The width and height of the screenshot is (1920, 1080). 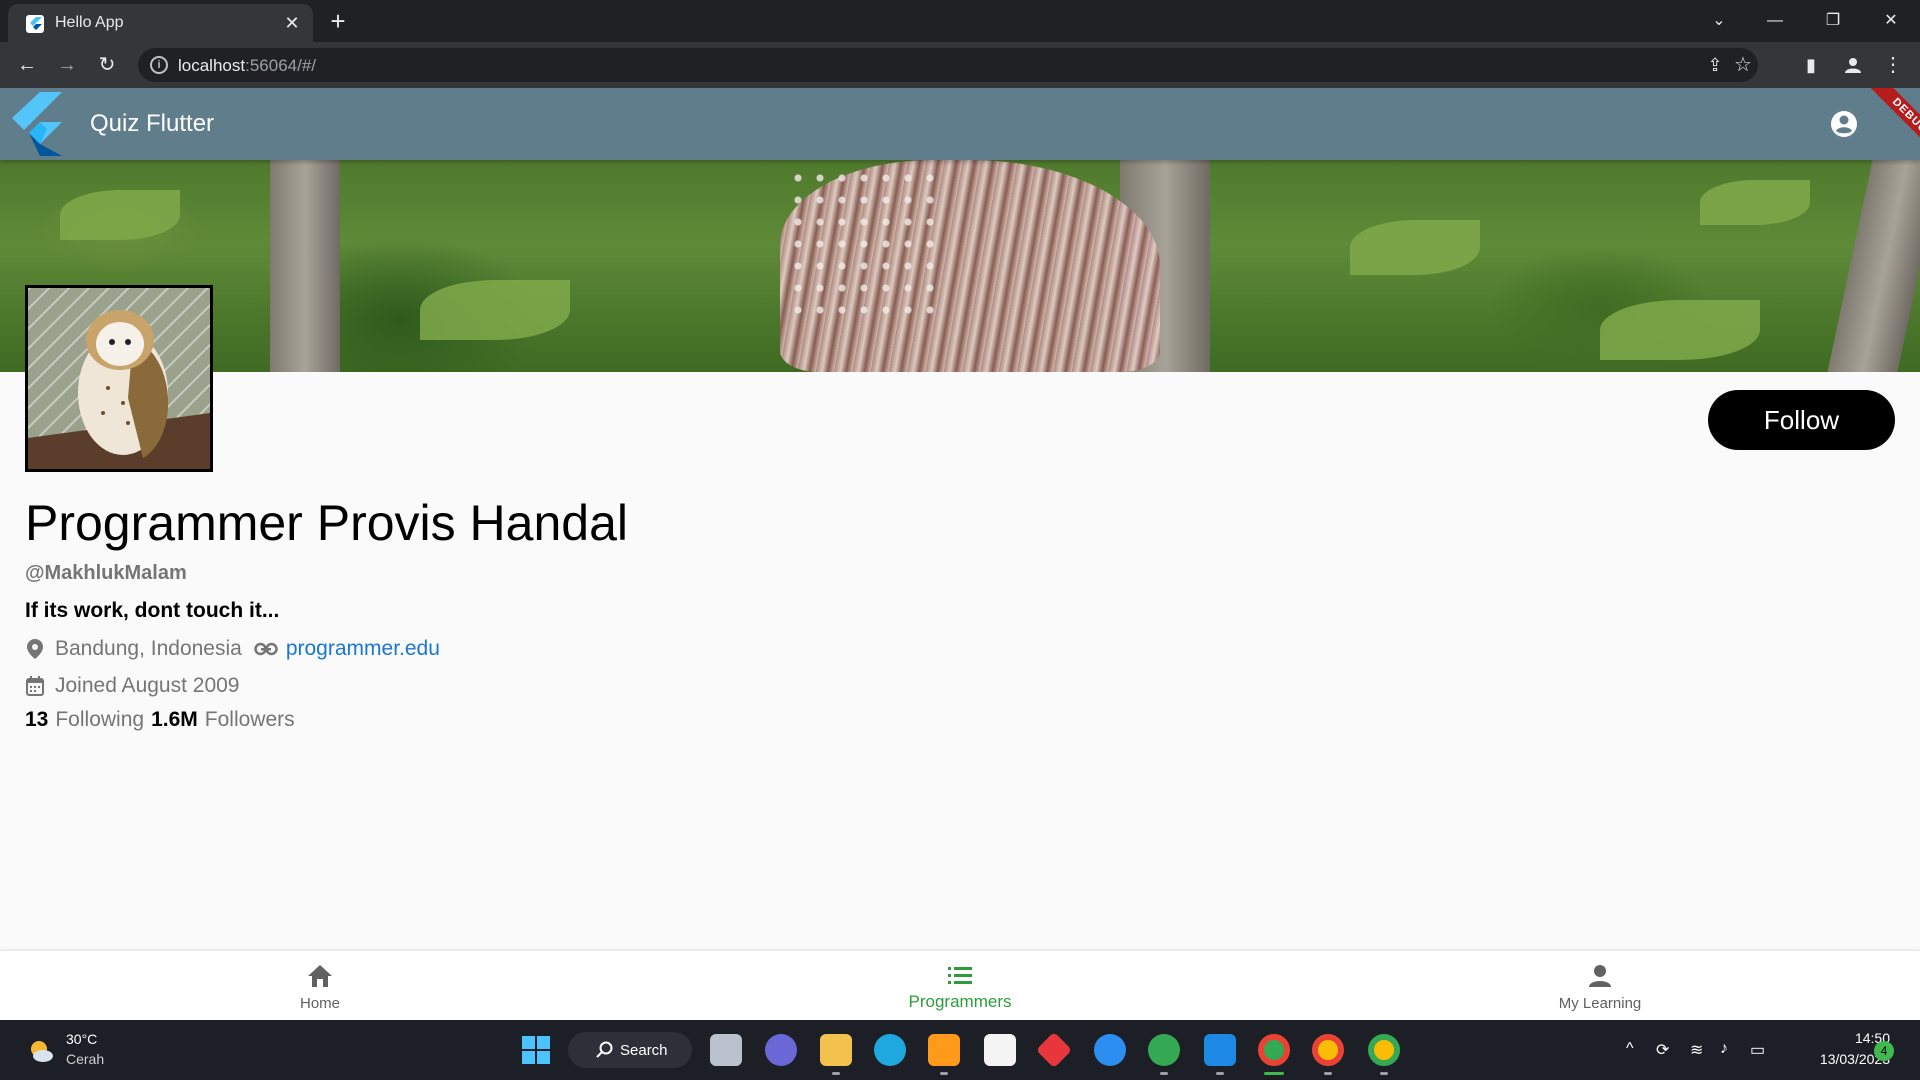 What do you see at coordinates (247, 66) in the screenshot?
I see `url-text: localhost:56064/#/` at bounding box center [247, 66].